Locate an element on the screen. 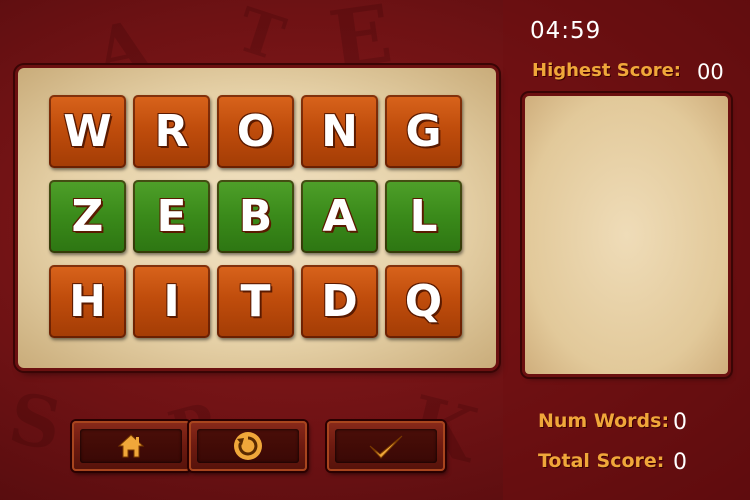 Image resolution: width=750 pixels, height=500 pixels. countdown-timer: 04:59 is located at coordinates (566, 31).